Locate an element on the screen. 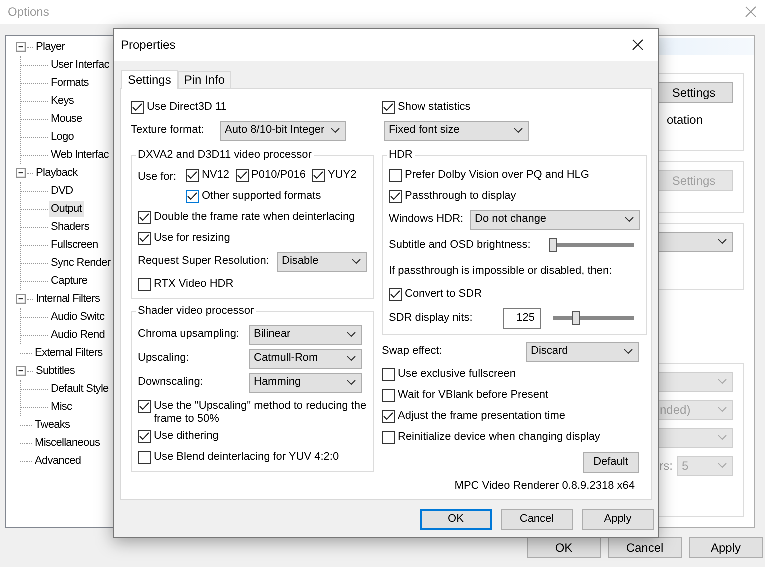 The image size is (765, 567). tree-item: DVD is located at coordinates (62, 191).